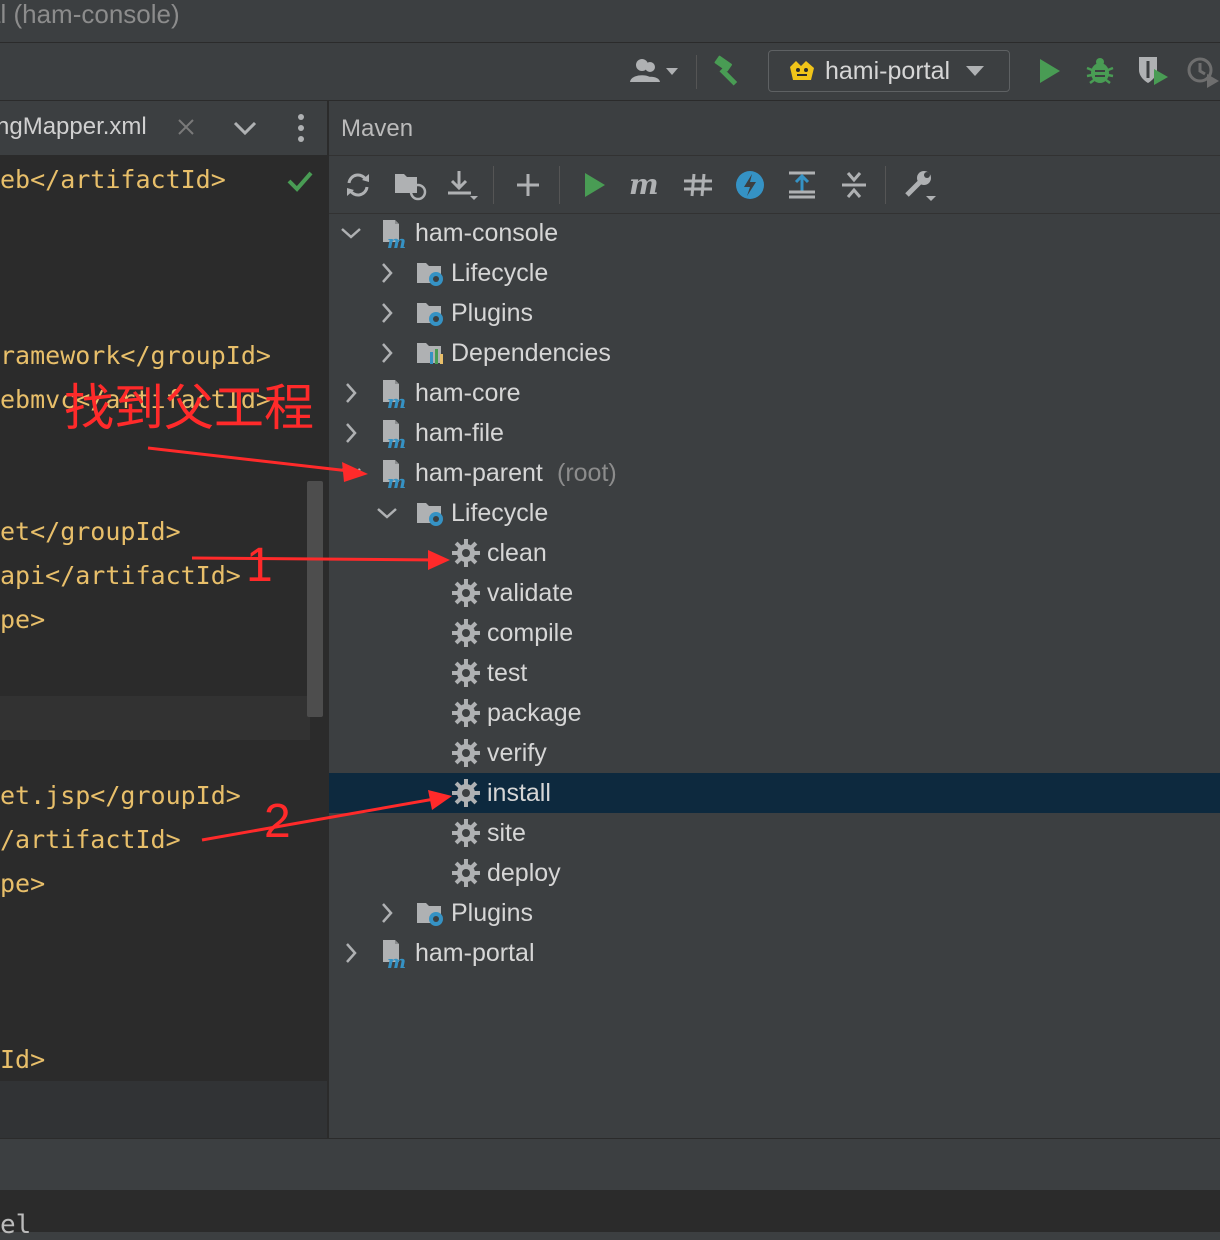 The width and height of the screenshot is (1220, 1240). What do you see at coordinates (774, 793) in the screenshot?
I see `tree-item-install: install` at bounding box center [774, 793].